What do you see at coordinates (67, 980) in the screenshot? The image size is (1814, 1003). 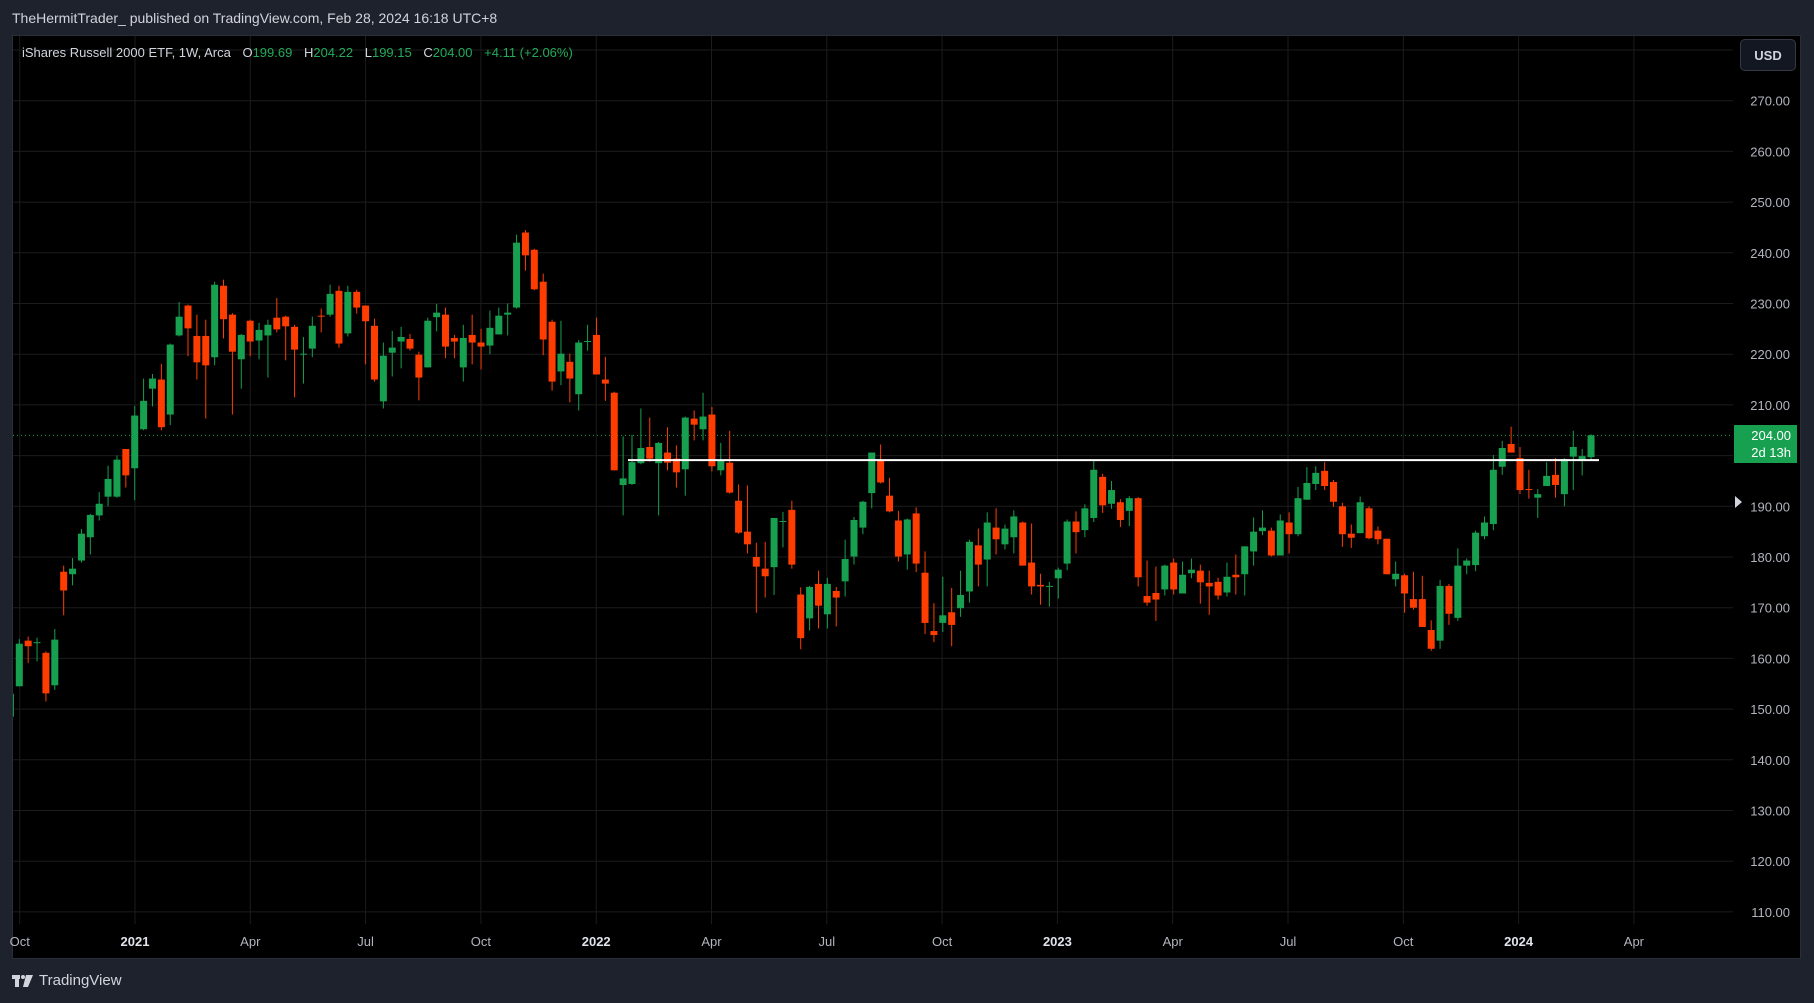 I see `tradingview-logo: TradingView` at bounding box center [67, 980].